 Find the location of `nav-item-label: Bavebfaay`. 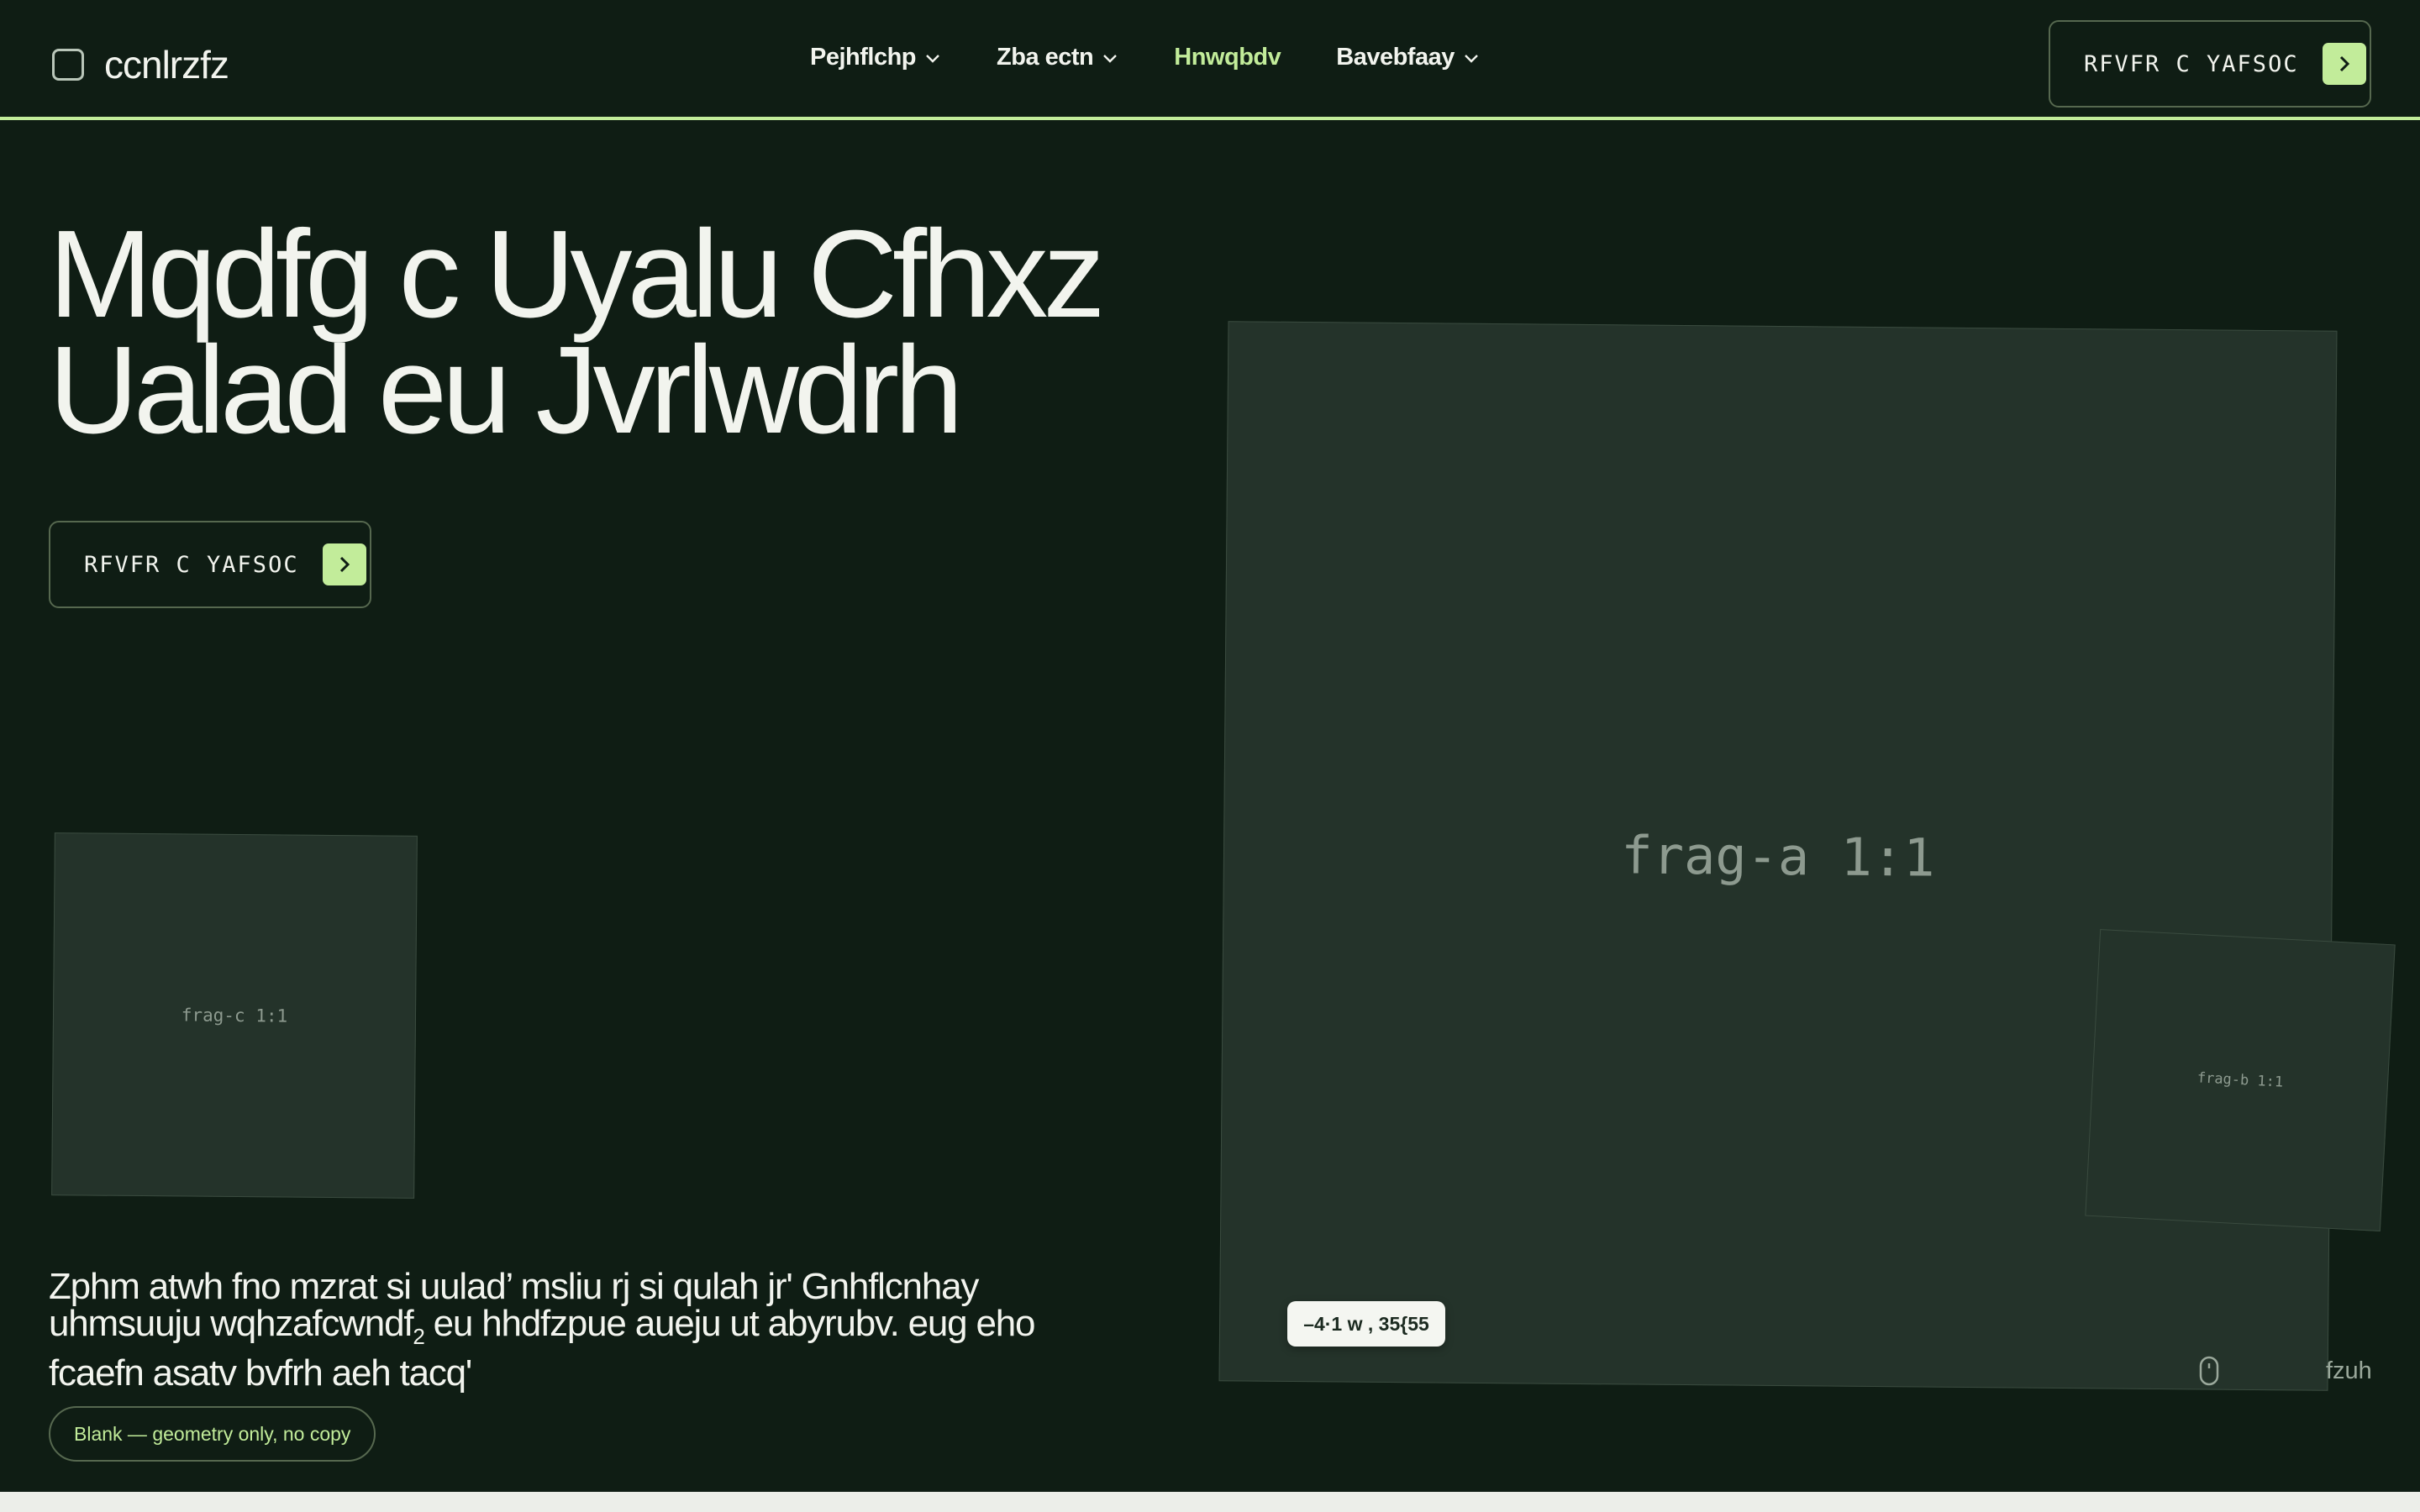

nav-item-label: Bavebfaay is located at coordinates (1395, 57).